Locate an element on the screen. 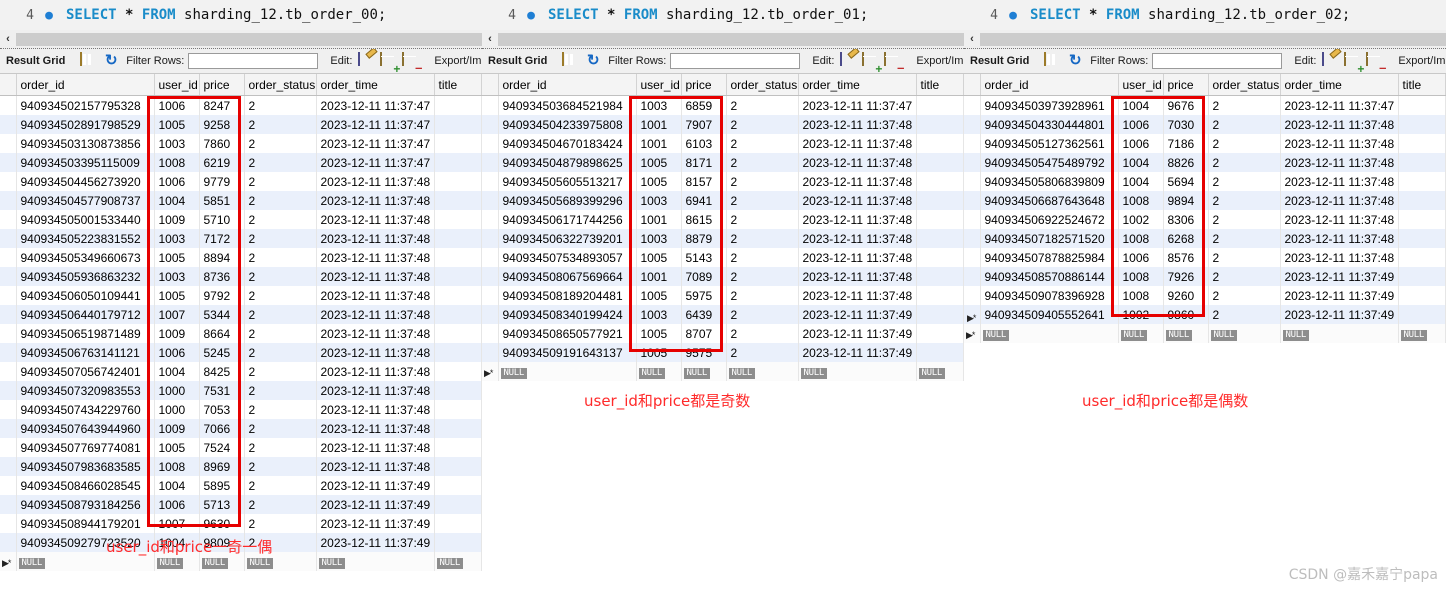 This screenshot has height=592, width=1446. null-cell-price: NULL is located at coordinates (704, 371).